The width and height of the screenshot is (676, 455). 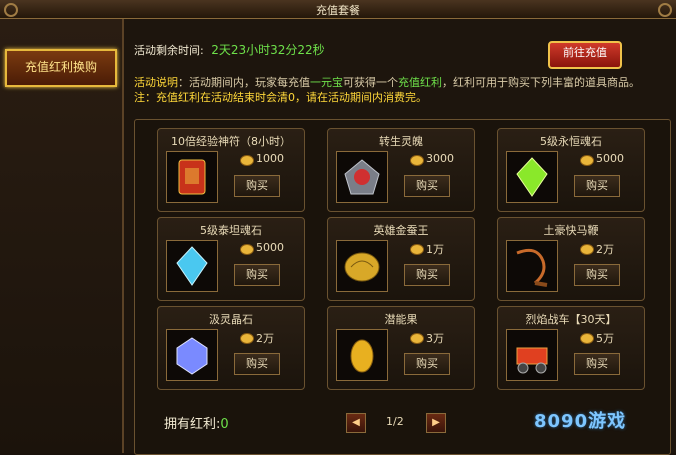 I want to click on item-name: 10倍经验神符（8小时）, so click(x=231, y=141).